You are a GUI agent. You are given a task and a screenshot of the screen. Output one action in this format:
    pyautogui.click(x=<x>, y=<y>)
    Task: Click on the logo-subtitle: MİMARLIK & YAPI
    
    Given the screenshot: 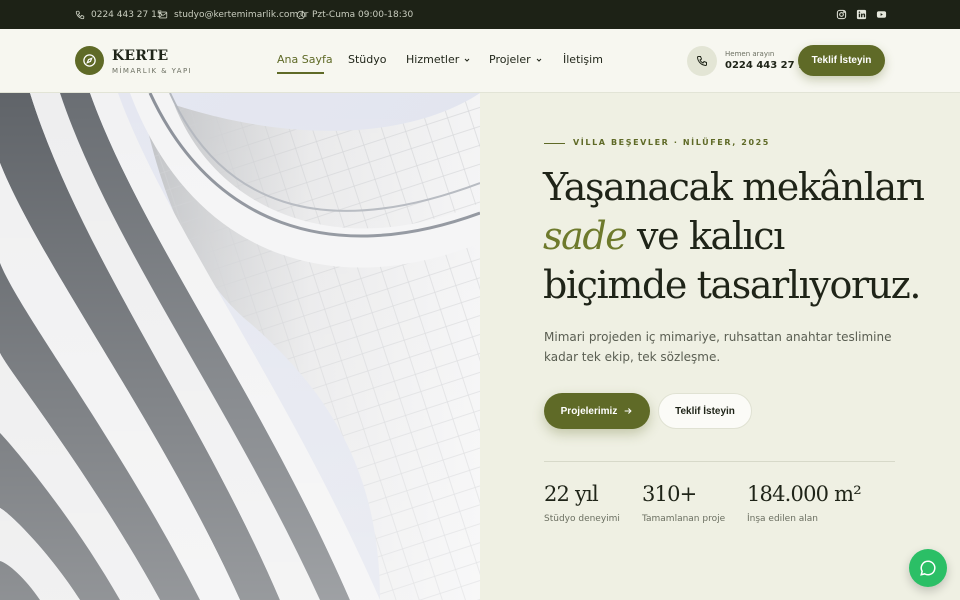 What is the action you would take?
    pyautogui.click(x=152, y=71)
    